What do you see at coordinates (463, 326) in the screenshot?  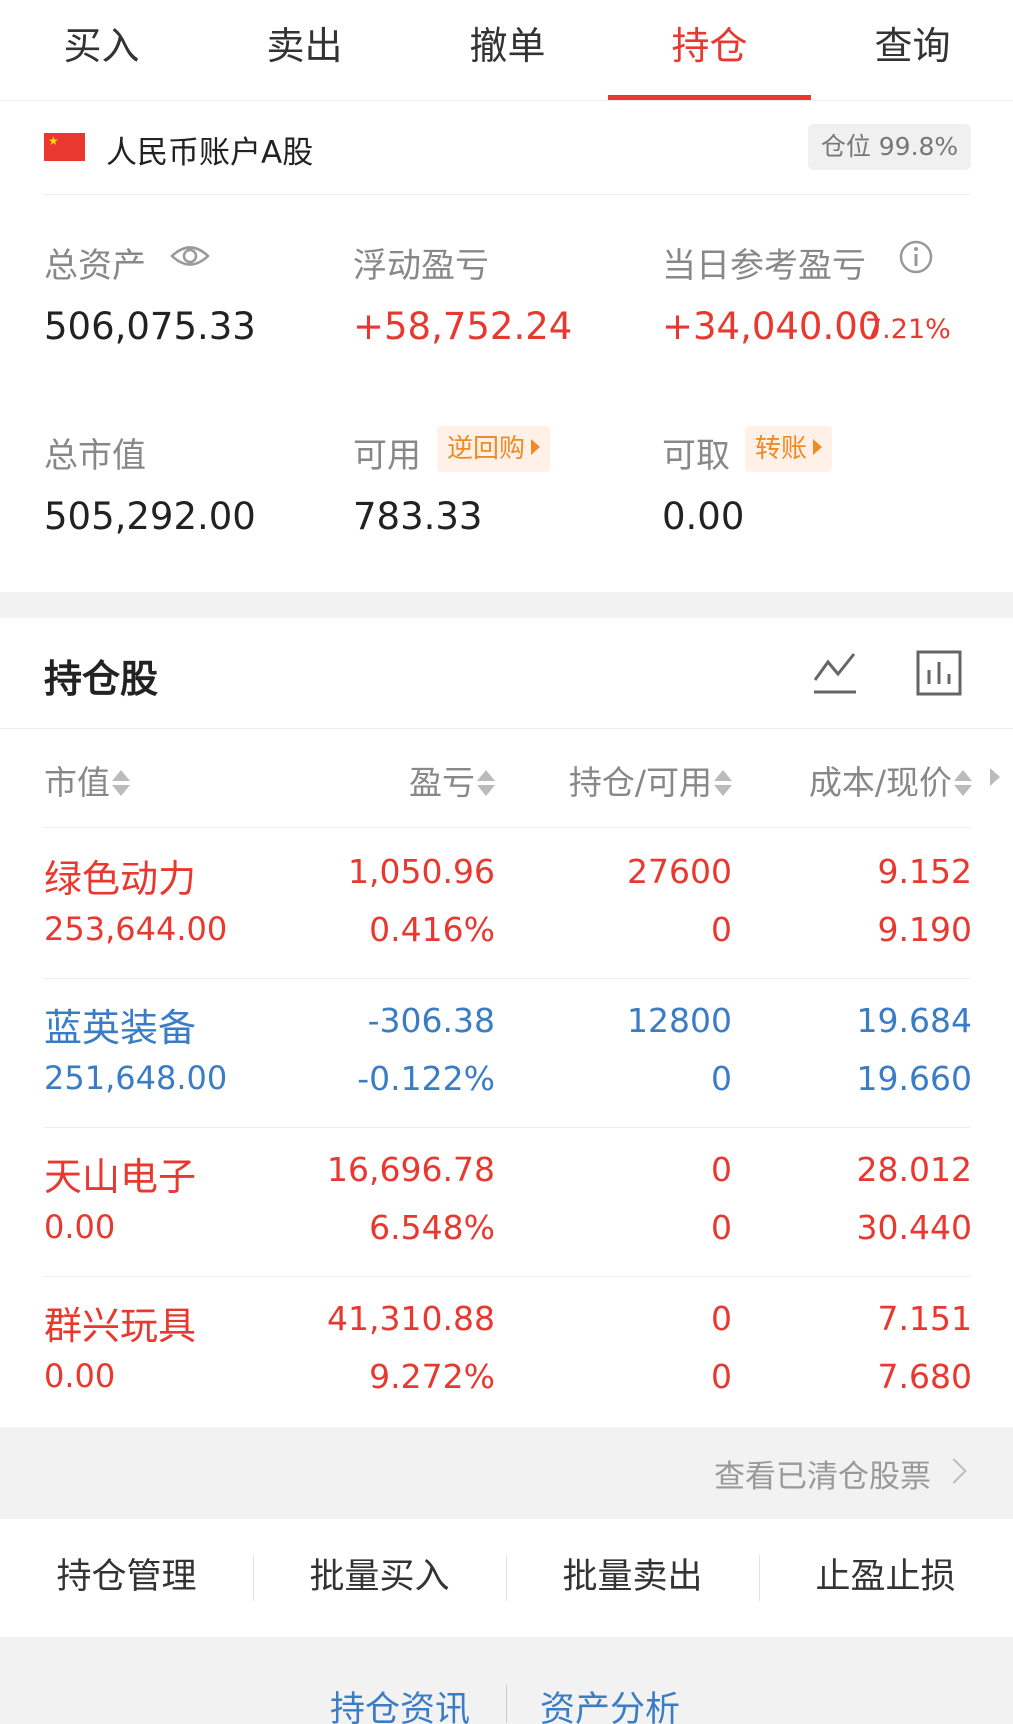 I see `floating-pl-value: +58,752.24` at bounding box center [463, 326].